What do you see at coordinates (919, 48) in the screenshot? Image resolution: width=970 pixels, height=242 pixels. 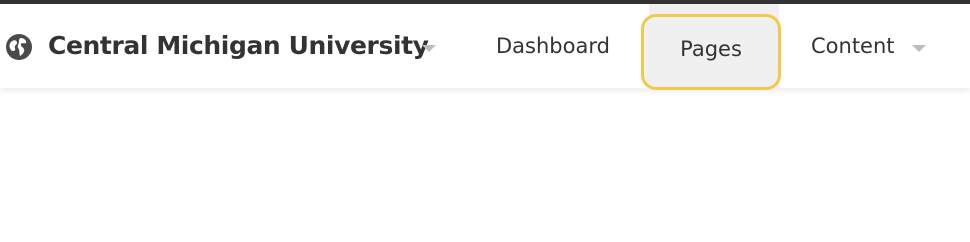 I see `content-chevron-down-icon` at bounding box center [919, 48].